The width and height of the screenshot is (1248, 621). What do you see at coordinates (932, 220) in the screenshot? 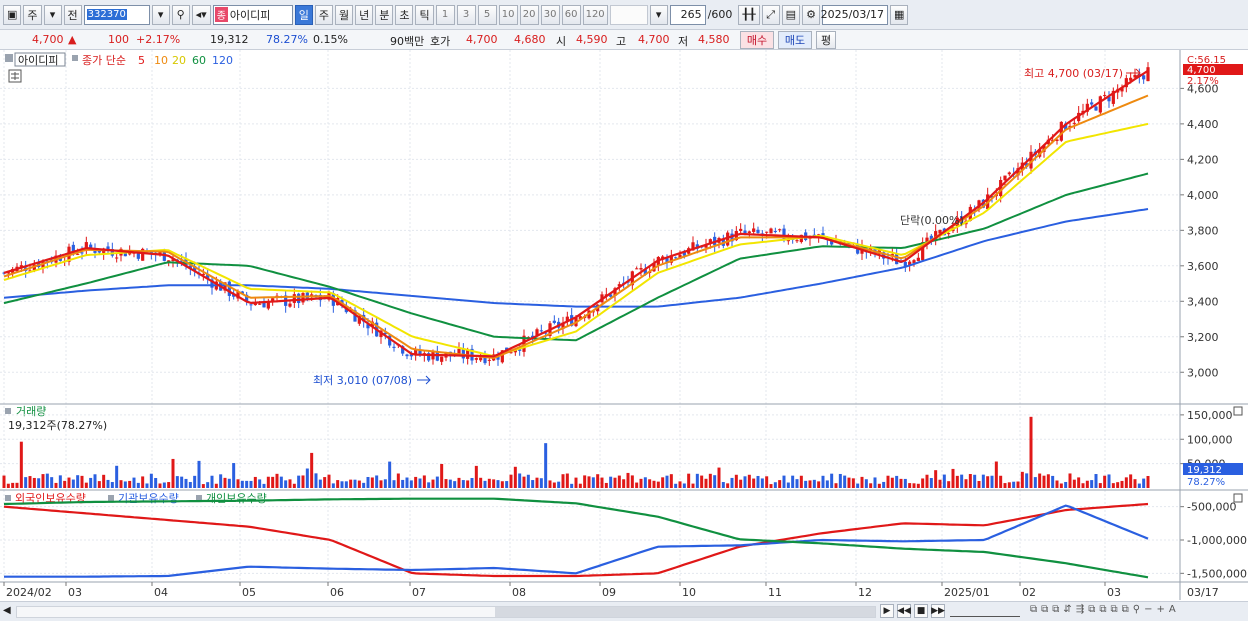
I see `mid-note: 단락(0.00%)` at bounding box center [932, 220].